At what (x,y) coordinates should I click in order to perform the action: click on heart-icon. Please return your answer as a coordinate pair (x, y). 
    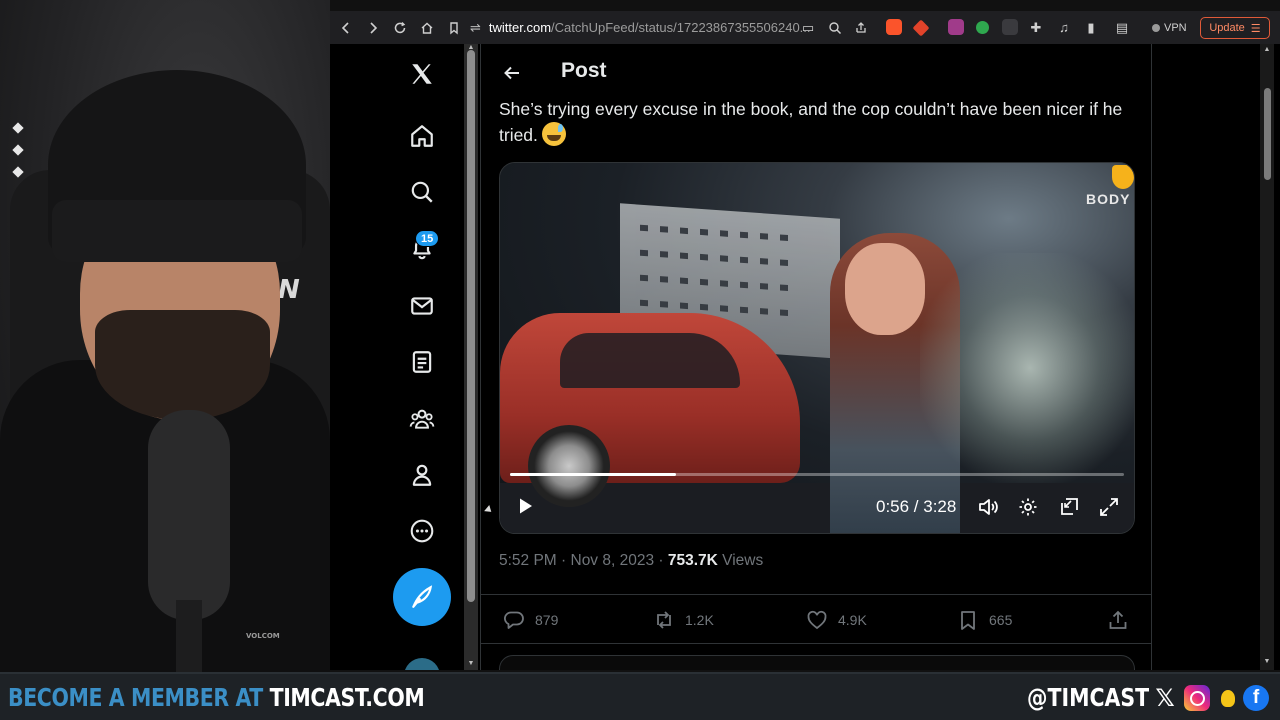
    Looking at the image, I should click on (817, 620).